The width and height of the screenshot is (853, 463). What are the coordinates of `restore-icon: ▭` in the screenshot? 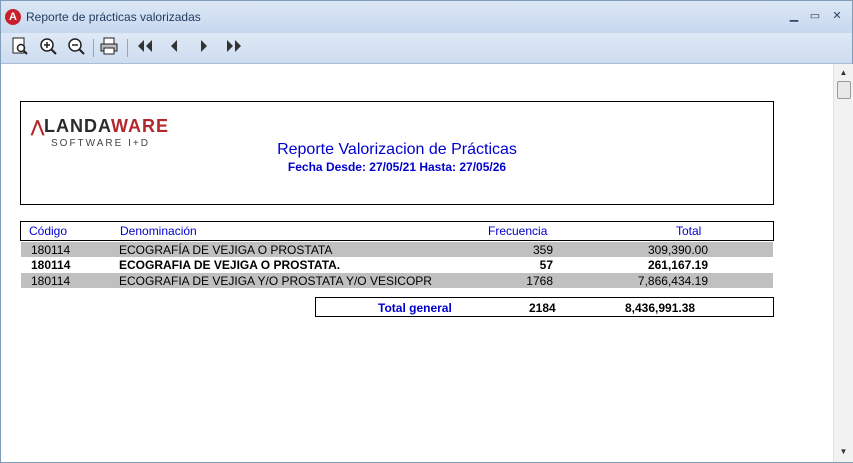 It's located at (815, 16).